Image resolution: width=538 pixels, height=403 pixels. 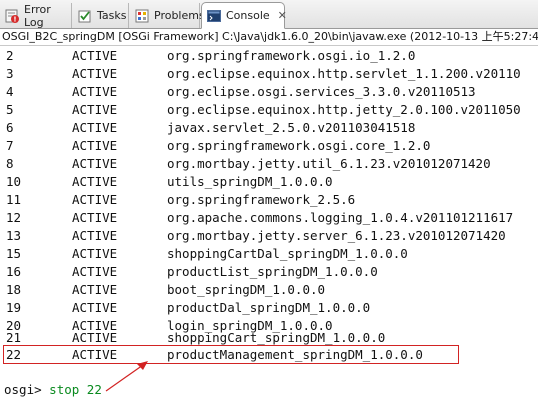 I want to click on bundle-id: 12, so click(x=14, y=217).